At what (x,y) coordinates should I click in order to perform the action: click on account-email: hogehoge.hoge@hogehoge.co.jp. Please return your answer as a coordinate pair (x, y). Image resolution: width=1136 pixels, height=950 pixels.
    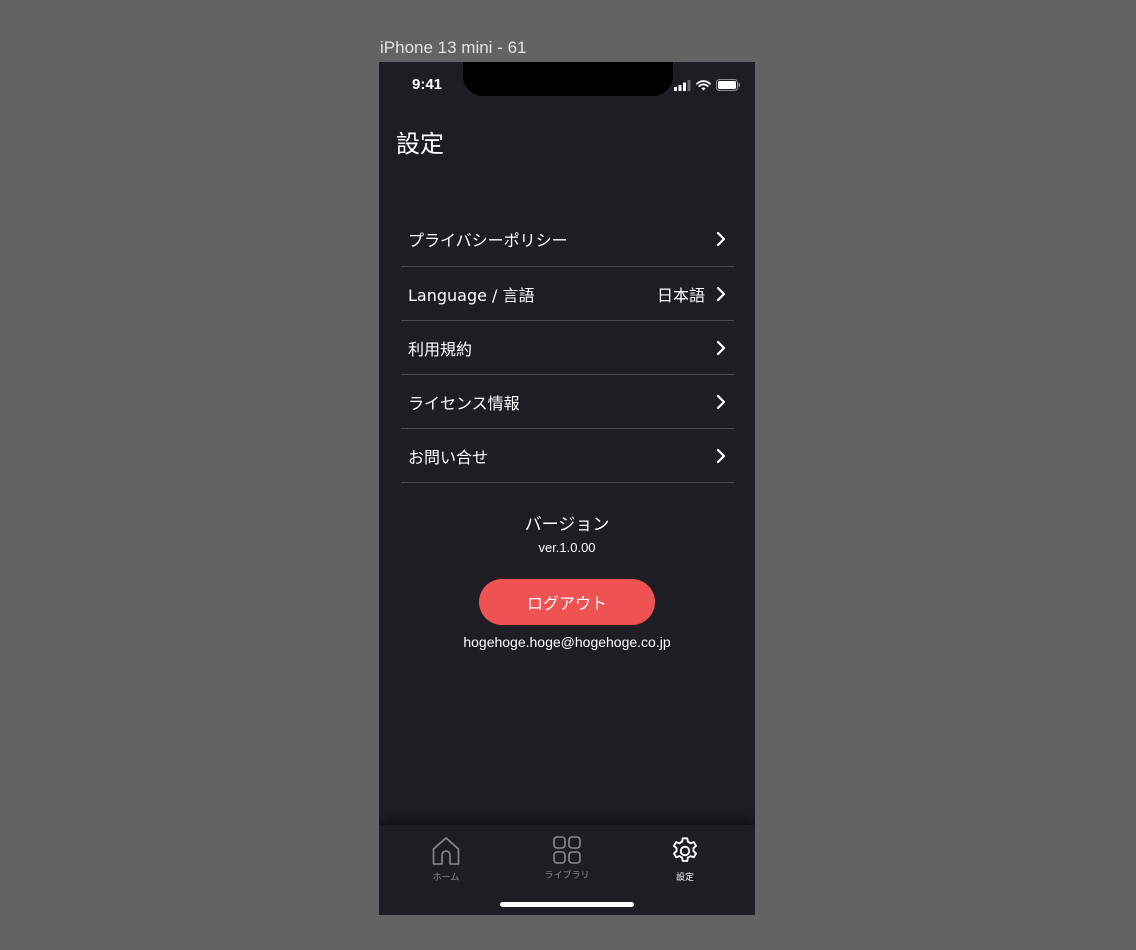
    Looking at the image, I should click on (567, 642).